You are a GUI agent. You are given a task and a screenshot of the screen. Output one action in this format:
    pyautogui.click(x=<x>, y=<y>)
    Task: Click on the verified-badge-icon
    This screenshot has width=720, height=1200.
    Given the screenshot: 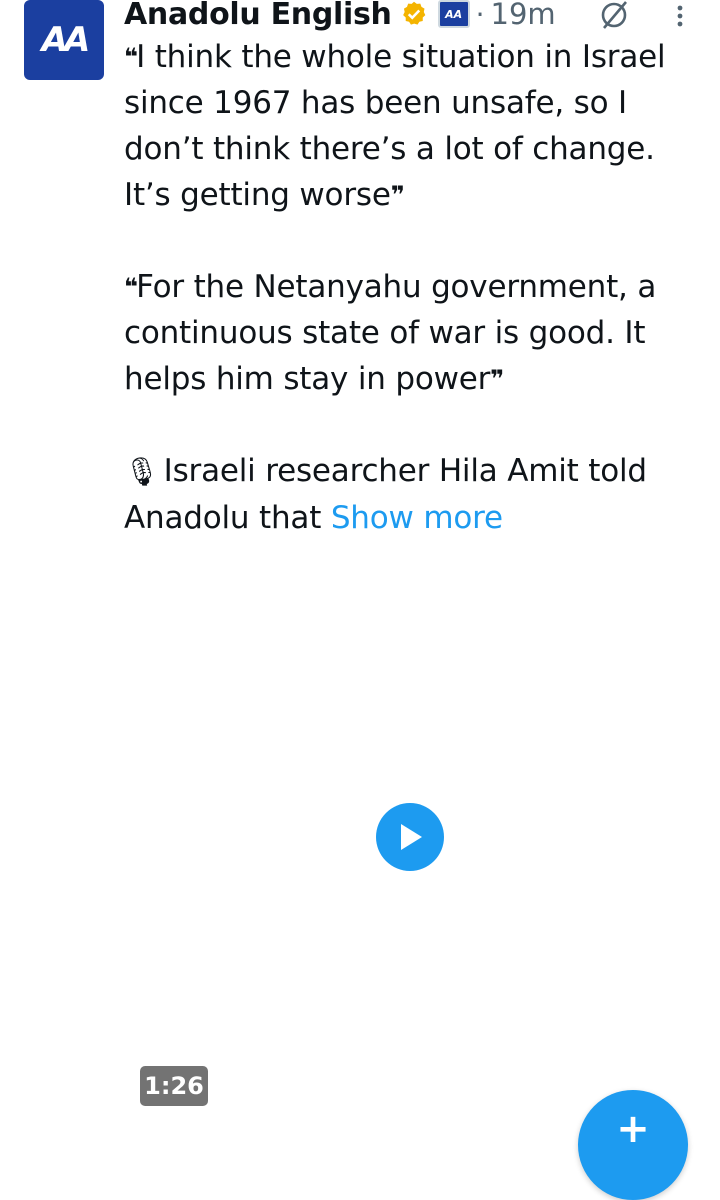 What is the action you would take?
    pyautogui.click(x=413, y=13)
    